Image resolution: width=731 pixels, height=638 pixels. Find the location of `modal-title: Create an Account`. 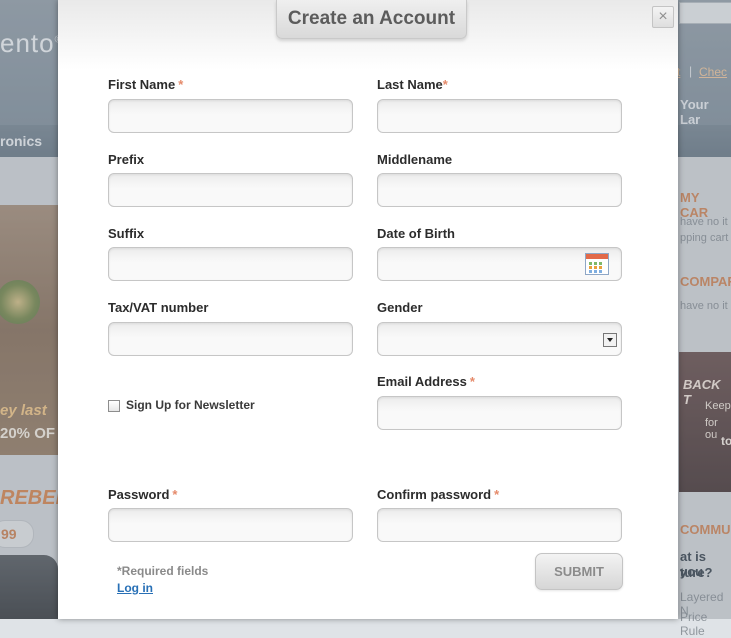

modal-title: Create an Account is located at coordinates (371, 19).